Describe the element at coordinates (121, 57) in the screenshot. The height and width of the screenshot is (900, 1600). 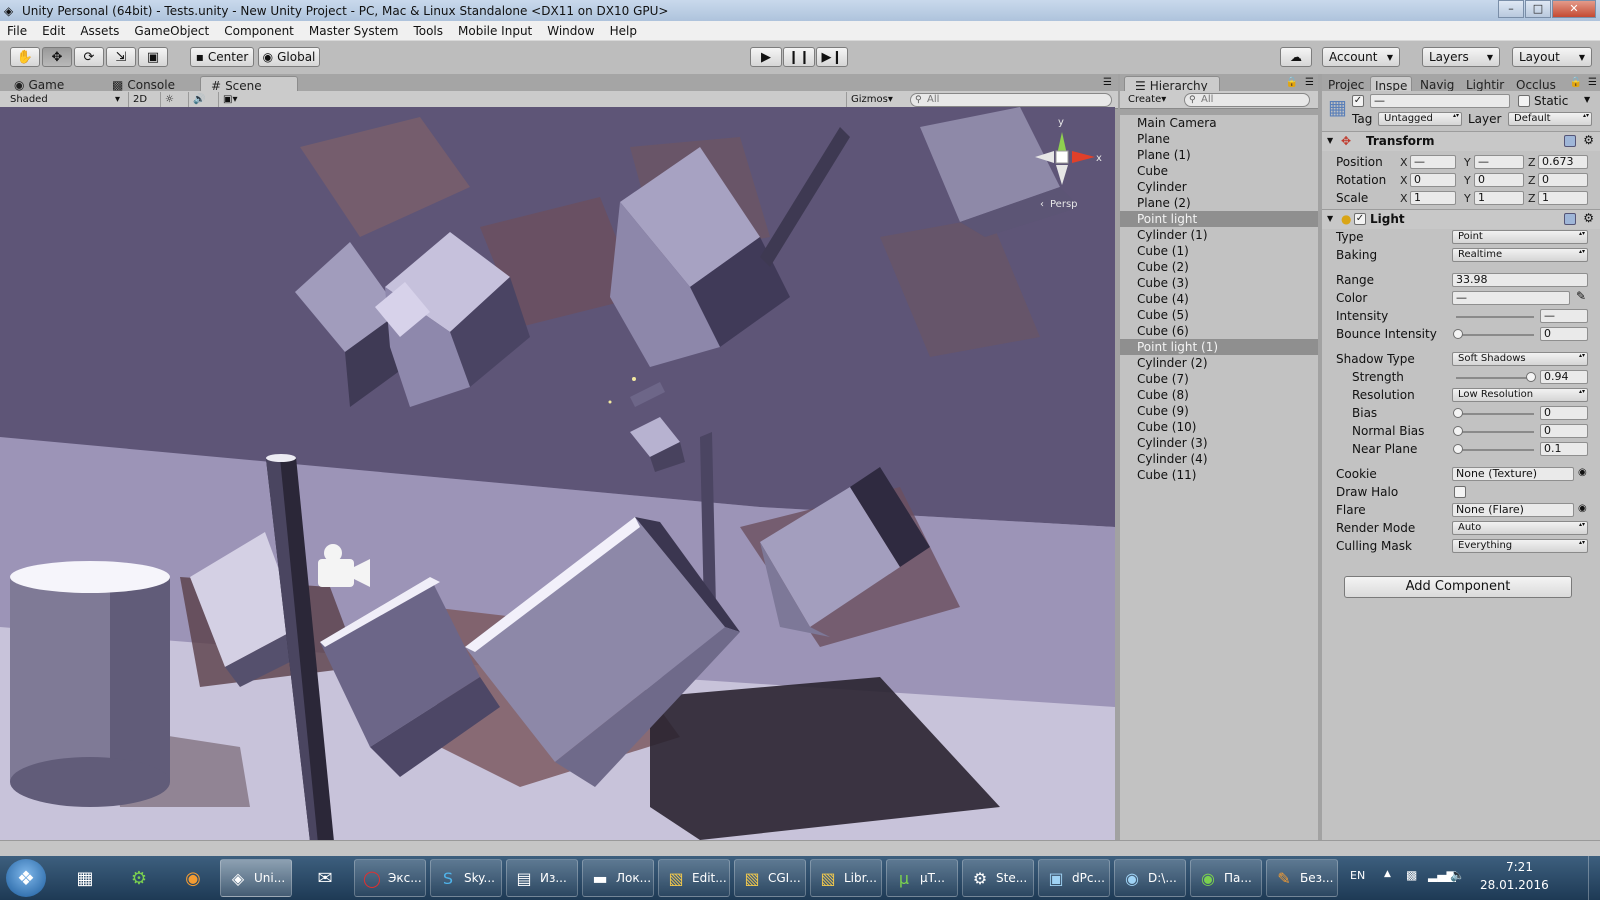
I see `scale-tool-button: ⇲` at that location.